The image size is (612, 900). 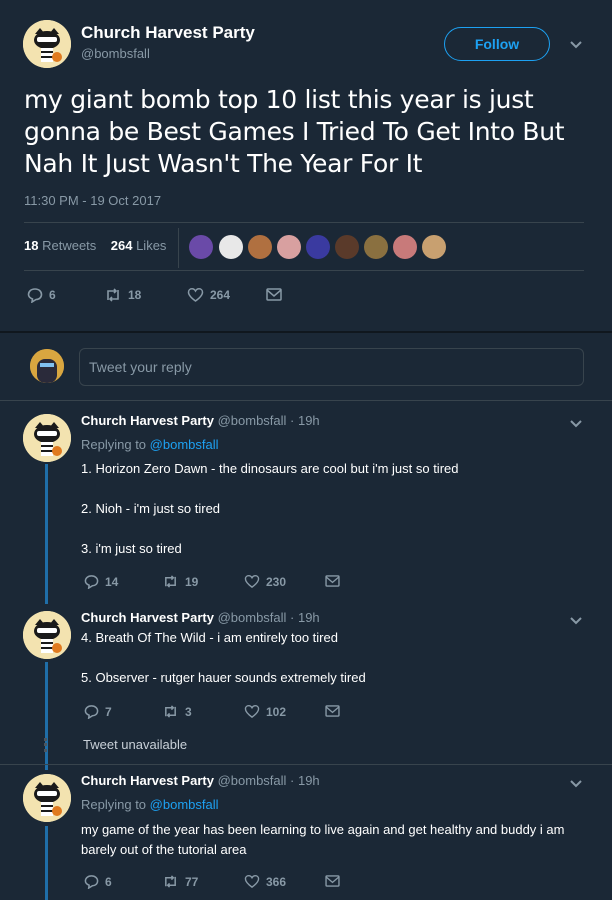 I want to click on tweet-stats: 18 Retweets 264 Likes, so click(x=95, y=245).